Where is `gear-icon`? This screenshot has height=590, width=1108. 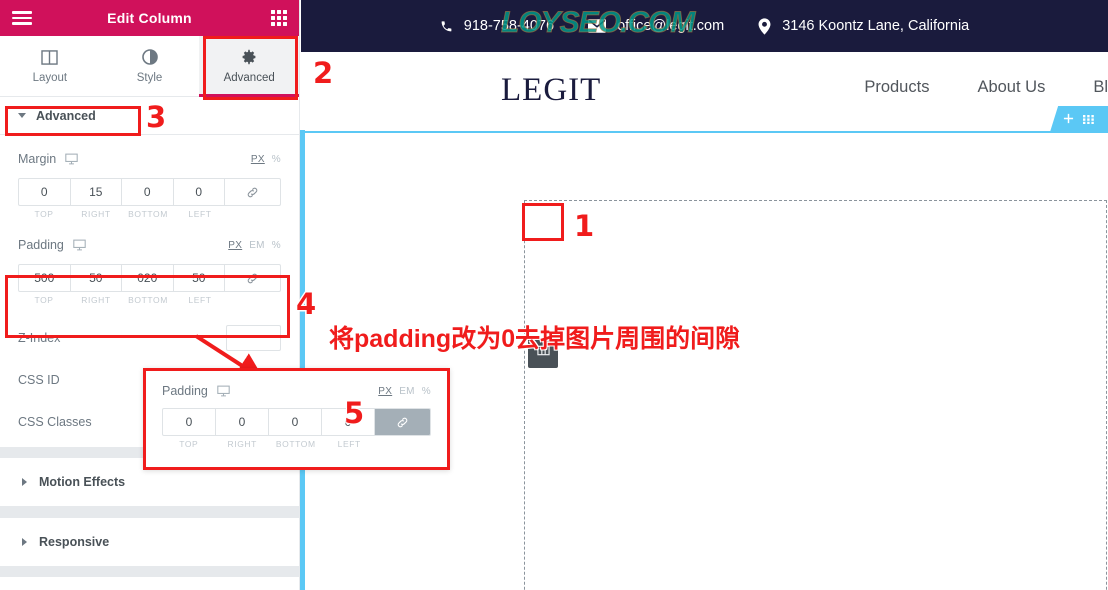 gear-icon is located at coordinates (249, 57).